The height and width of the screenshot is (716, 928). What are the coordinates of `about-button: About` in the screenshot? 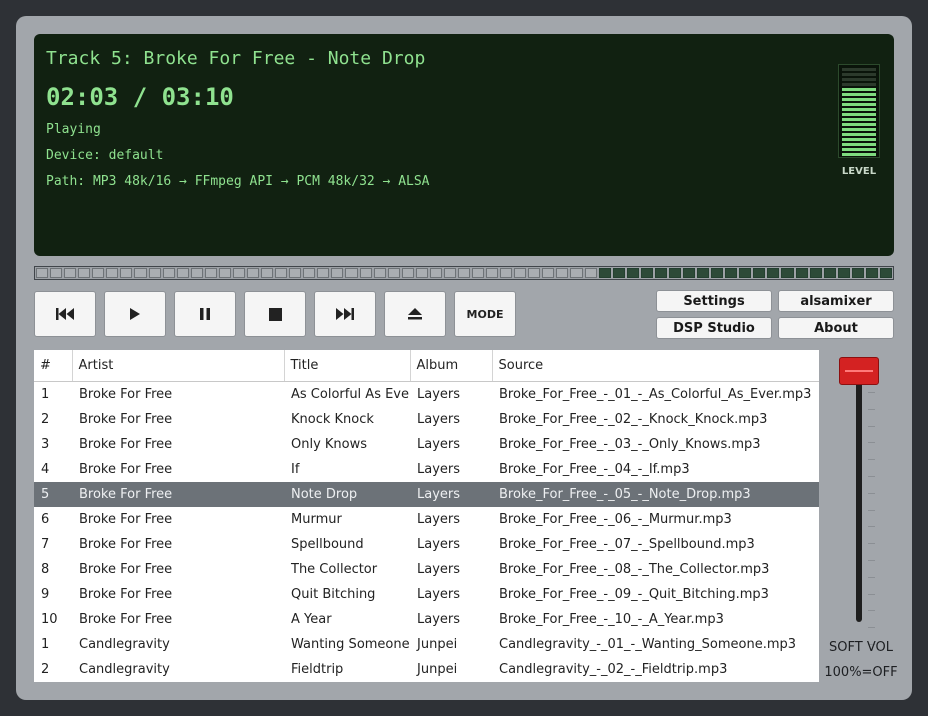 It's located at (836, 328).